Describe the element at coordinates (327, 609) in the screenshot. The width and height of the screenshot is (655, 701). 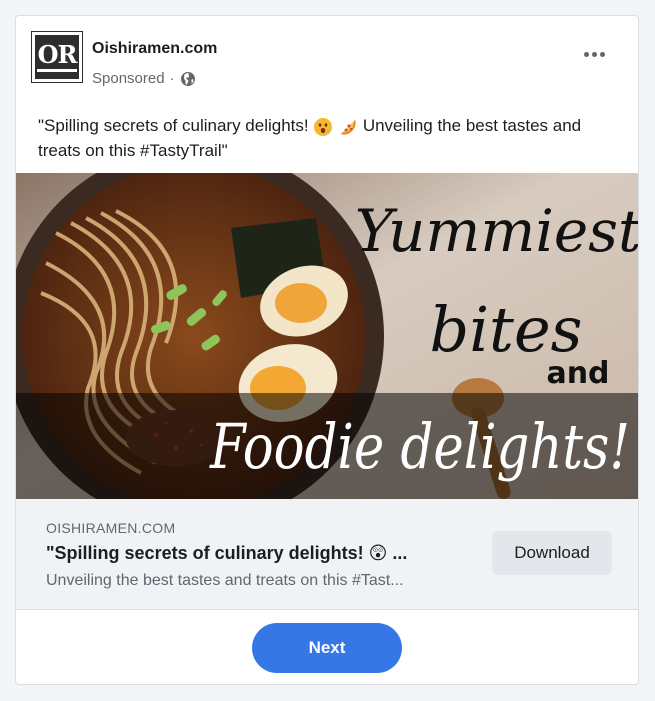
I see `divider` at that location.